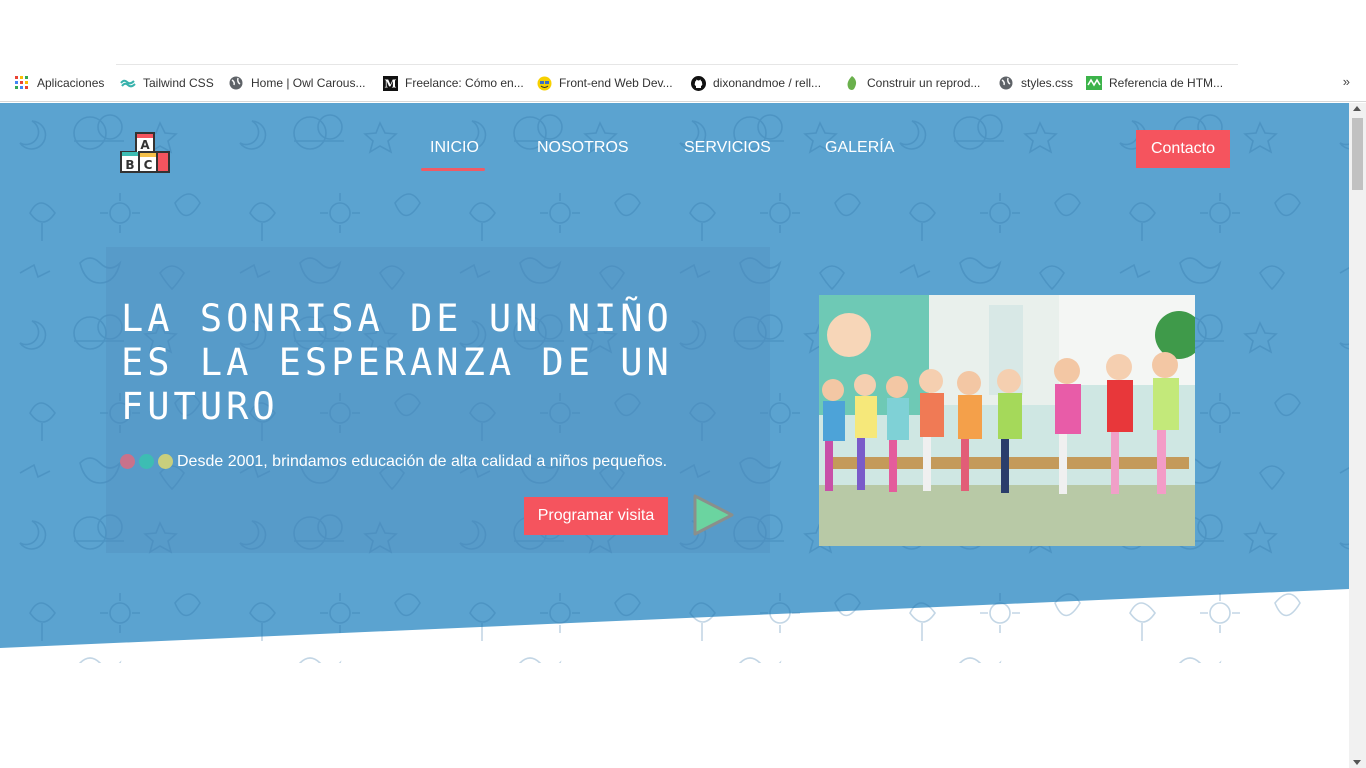 The height and width of the screenshot is (768, 1366). Describe the element at coordinates (698, 83) in the screenshot. I see `github-icon` at that location.